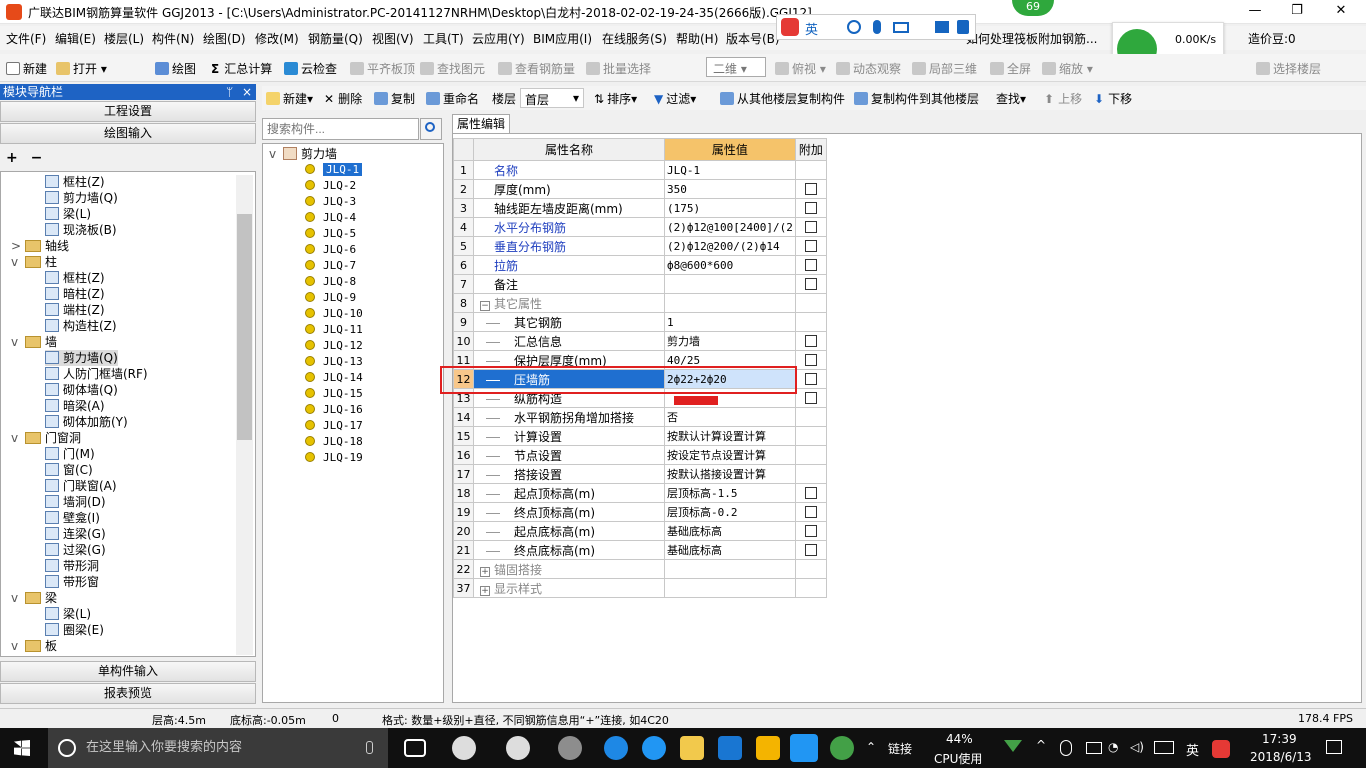 Image resolution: width=1366 pixels, height=768 pixels. Describe the element at coordinates (274, 154) in the screenshot. I see `collapse-icon: v` at that location.